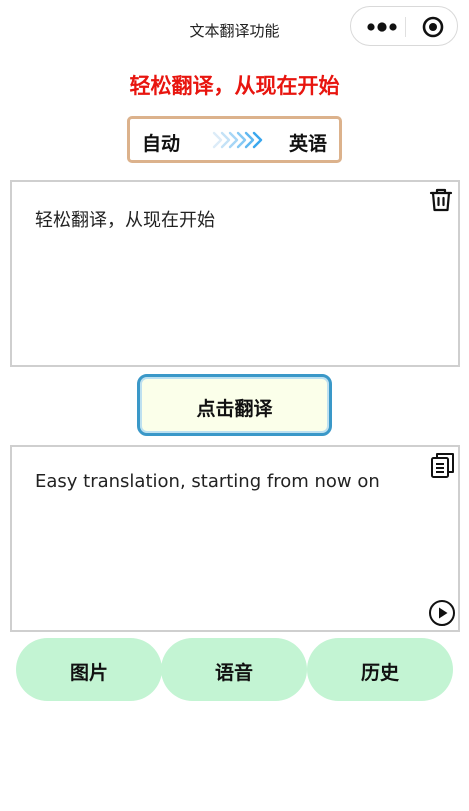 This screenshot has height=811, width=469. I want to click on voice-translate-button: 语音, so click(234, 669).